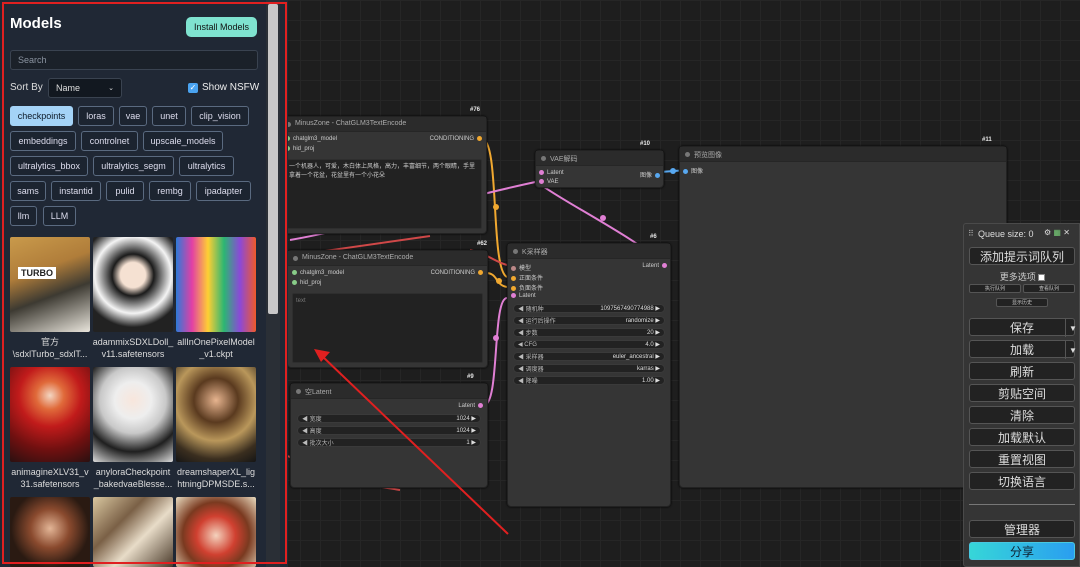  I want to click on scheduler-widget: ◀ 调度器 karras ▶, so click(589, 368).